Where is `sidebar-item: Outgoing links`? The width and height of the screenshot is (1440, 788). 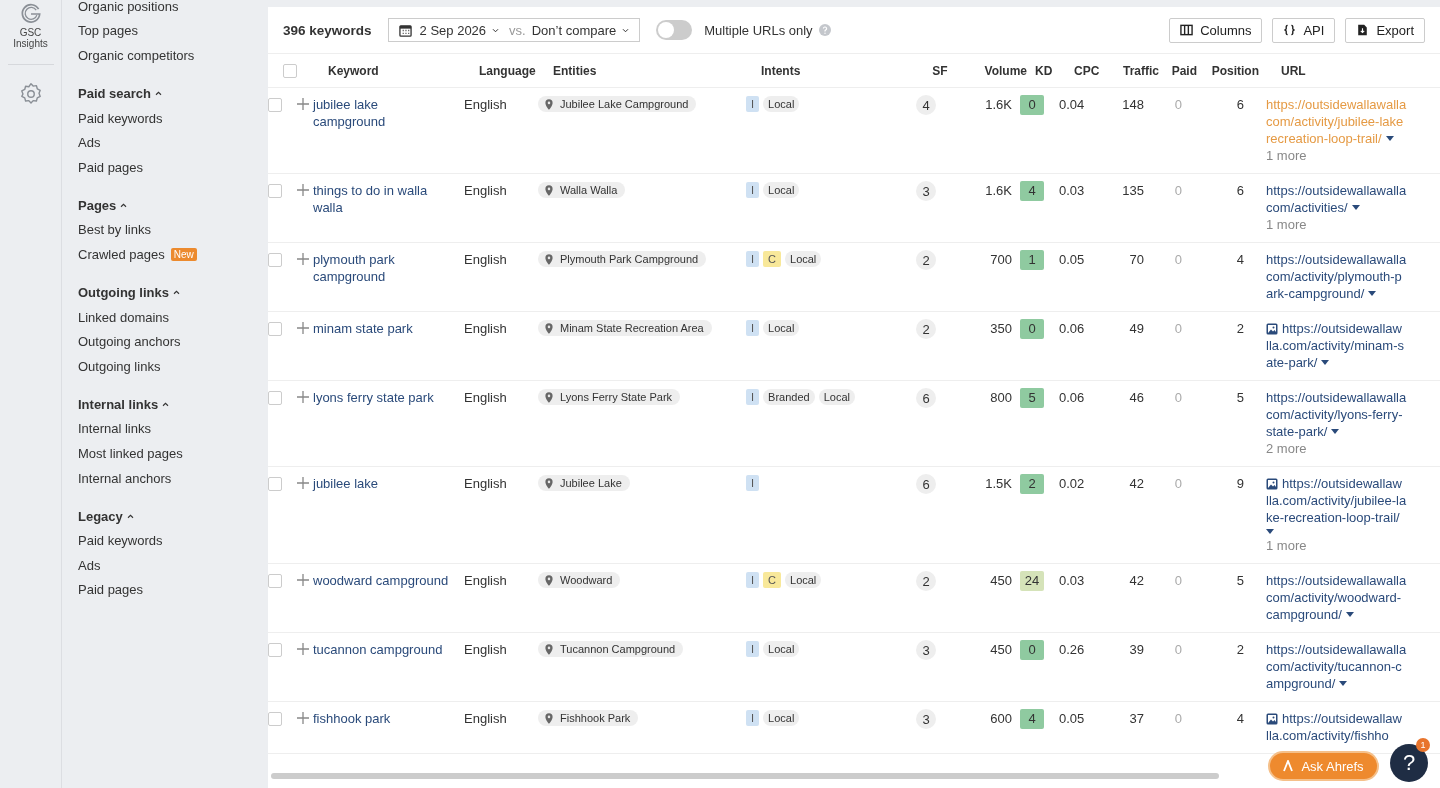
sidebar-item: Outgoing links is located at coordinates (119, 366).